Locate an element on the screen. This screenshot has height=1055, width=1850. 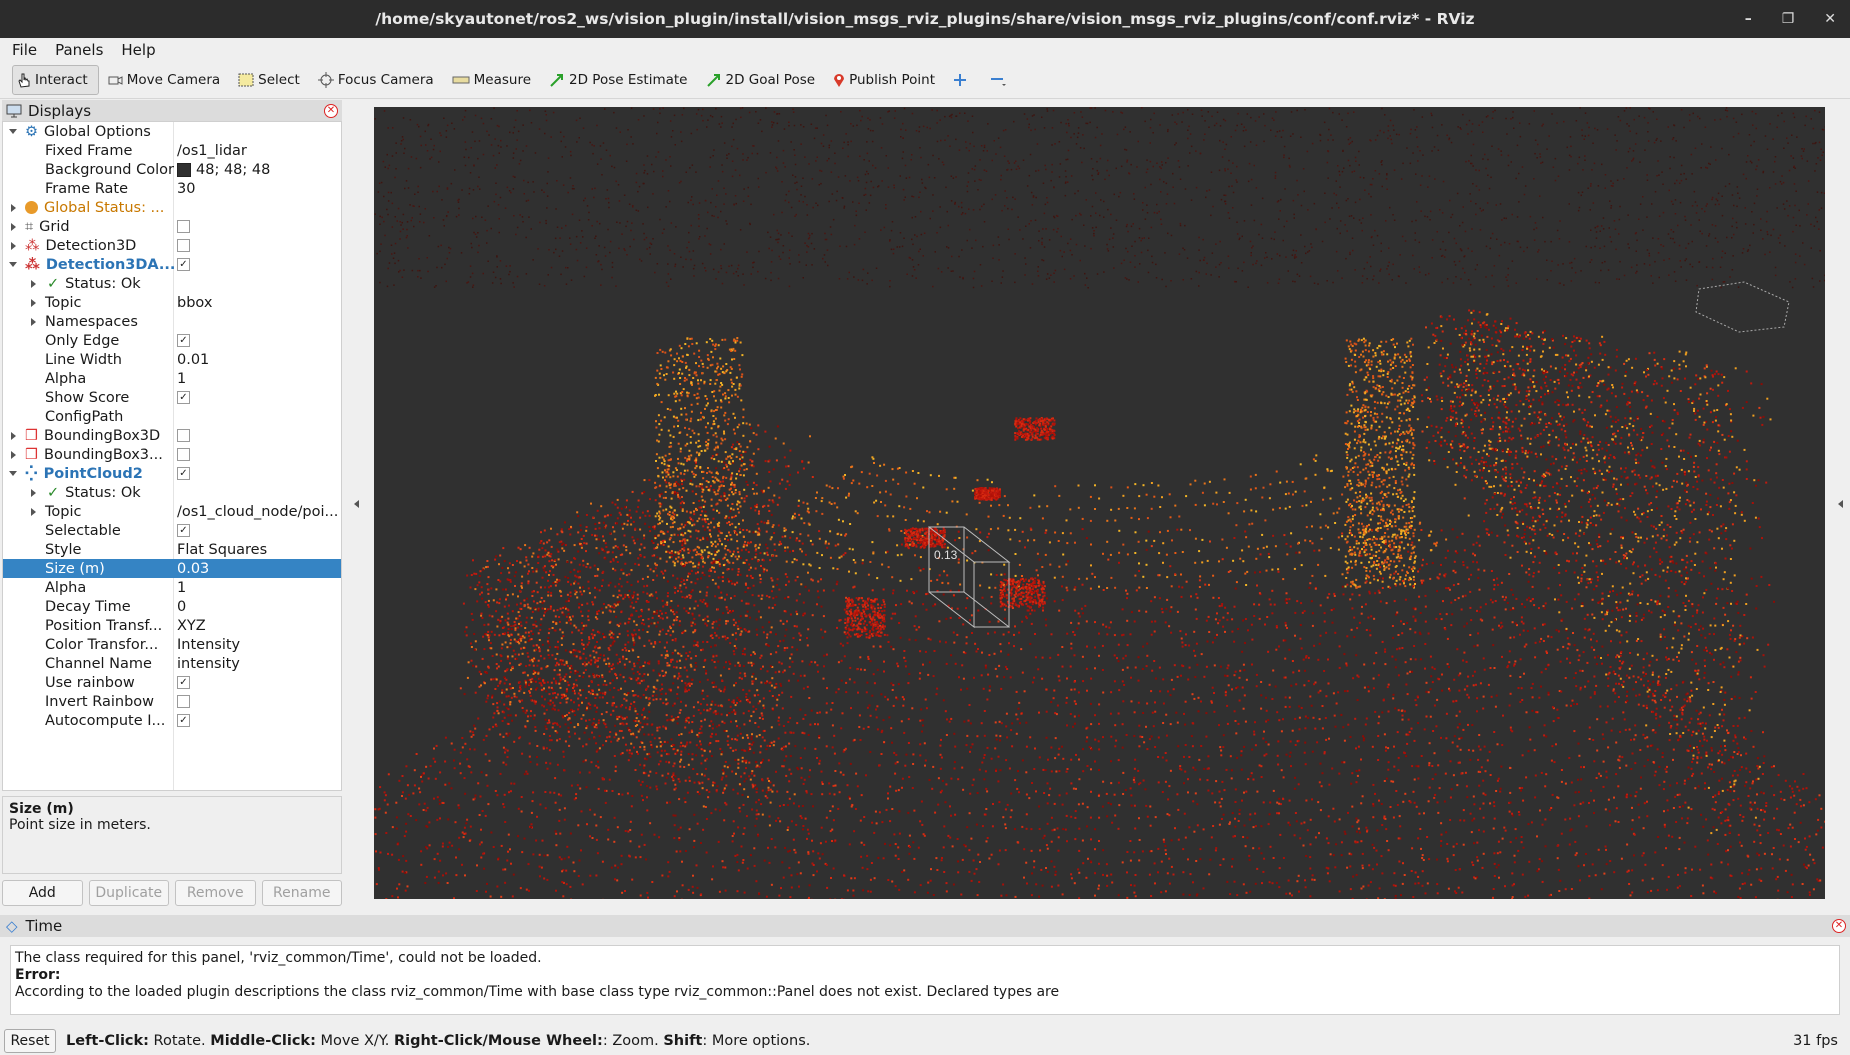
focus-camera-label: Focus Camera is located at coordinates (385, 80).